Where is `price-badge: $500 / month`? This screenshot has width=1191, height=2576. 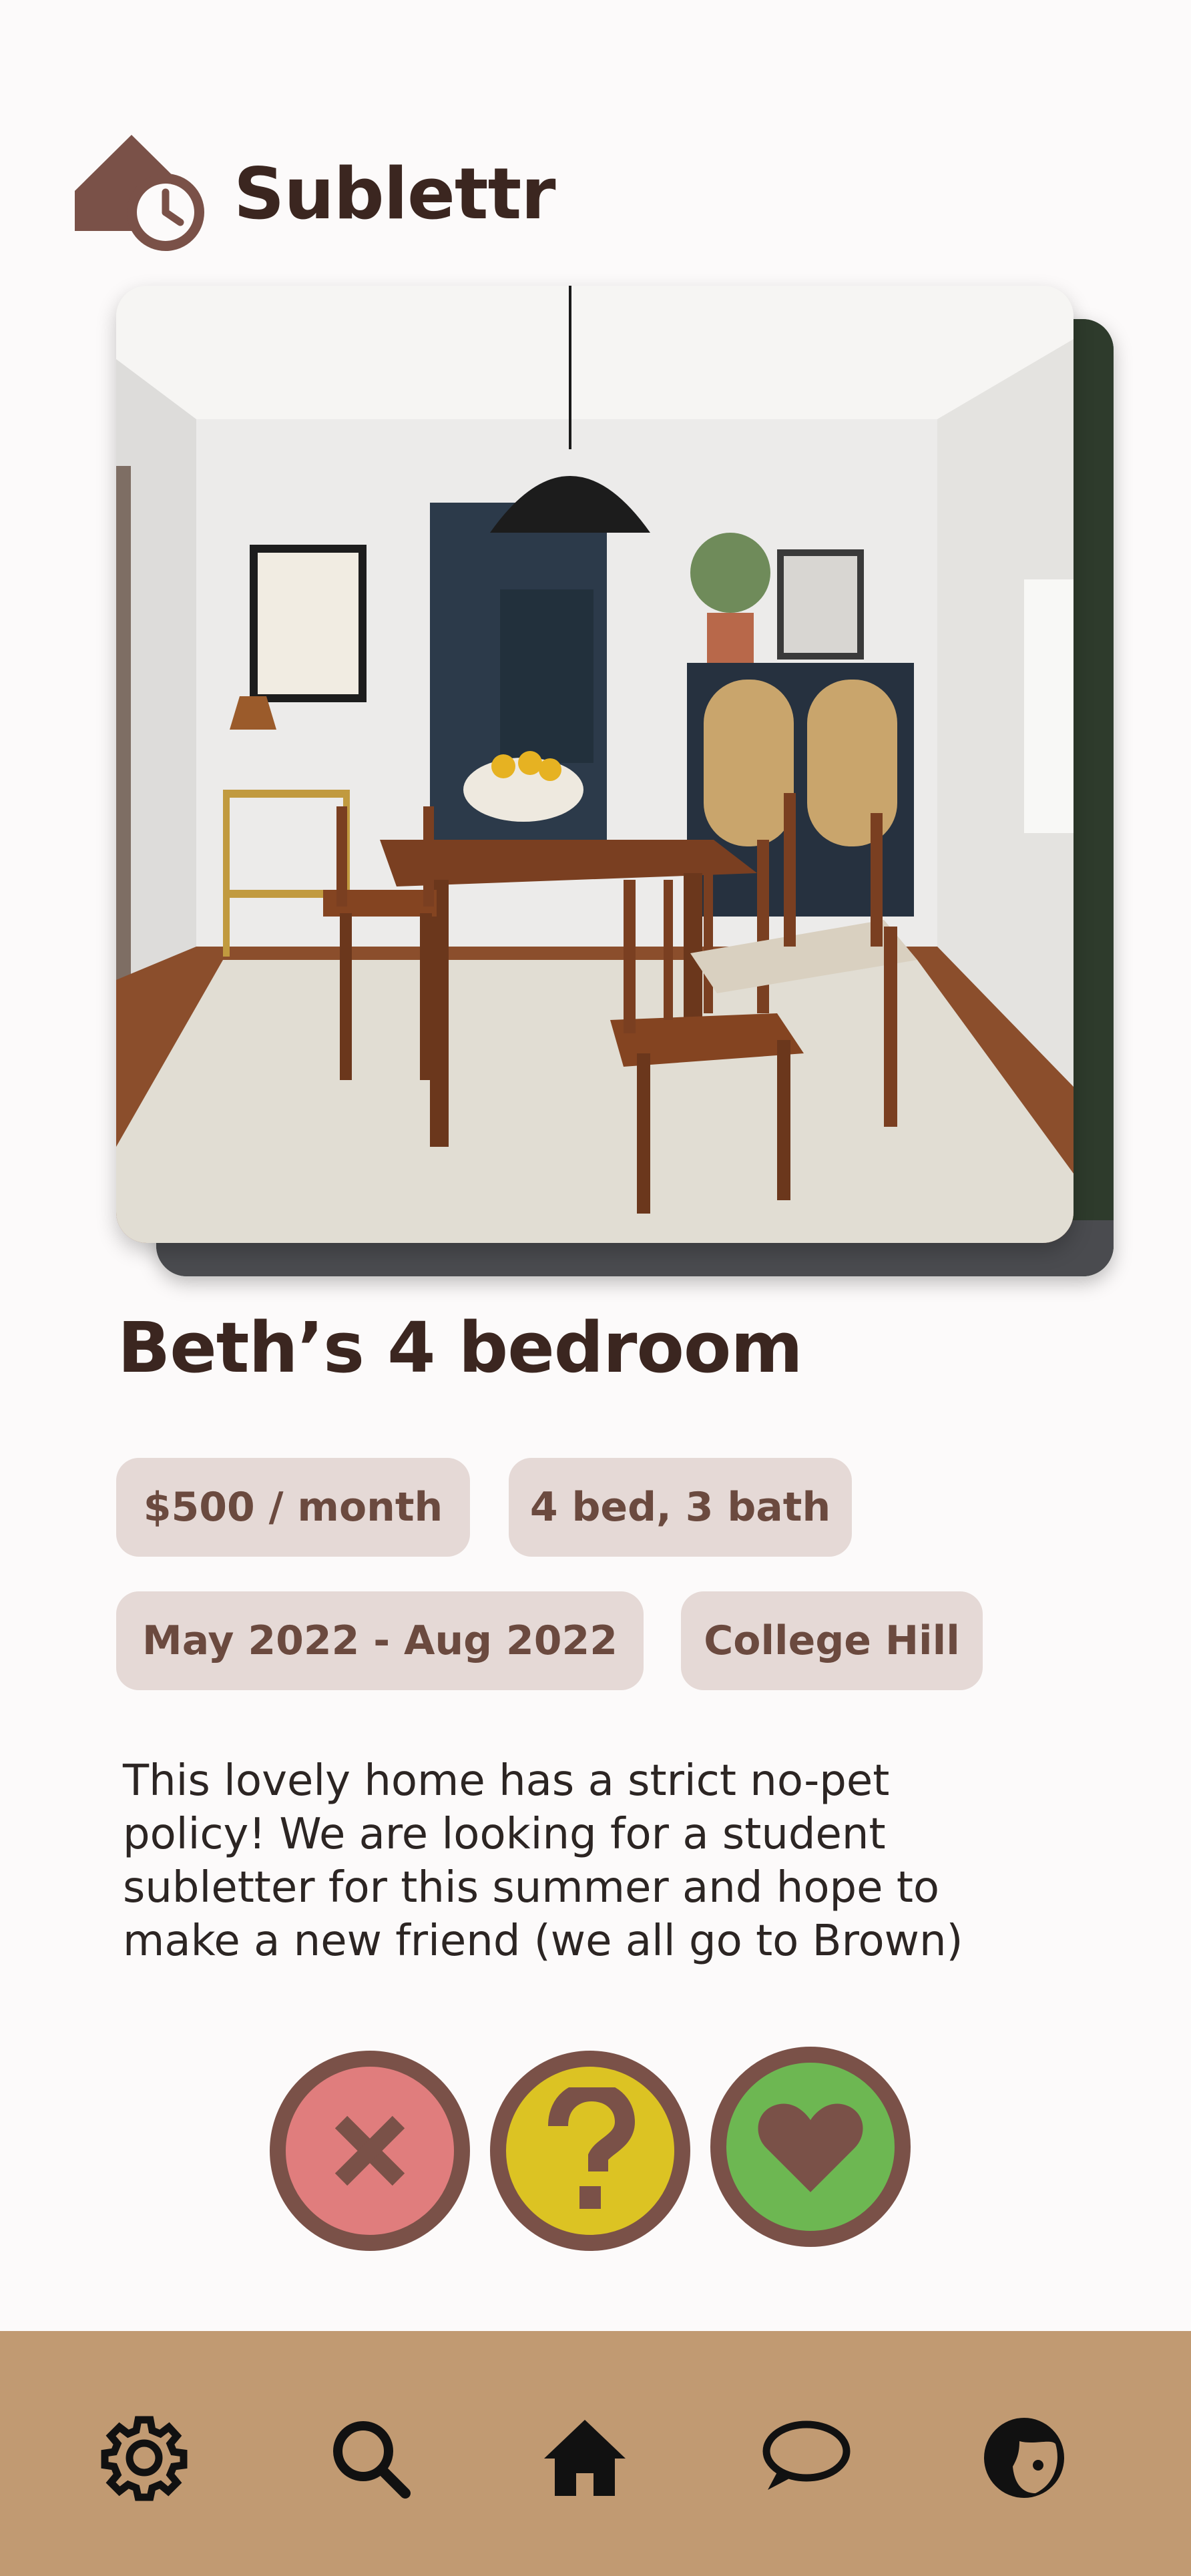 price-badge: $500 / month is located at coordinates (293, 1507).